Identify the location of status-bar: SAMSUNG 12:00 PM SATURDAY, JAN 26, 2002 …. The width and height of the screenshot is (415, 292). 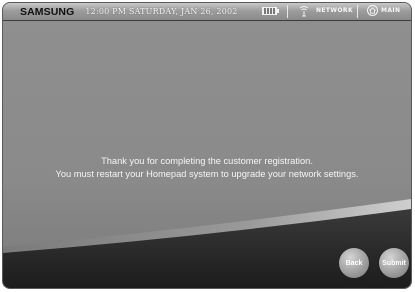
(207, 12).